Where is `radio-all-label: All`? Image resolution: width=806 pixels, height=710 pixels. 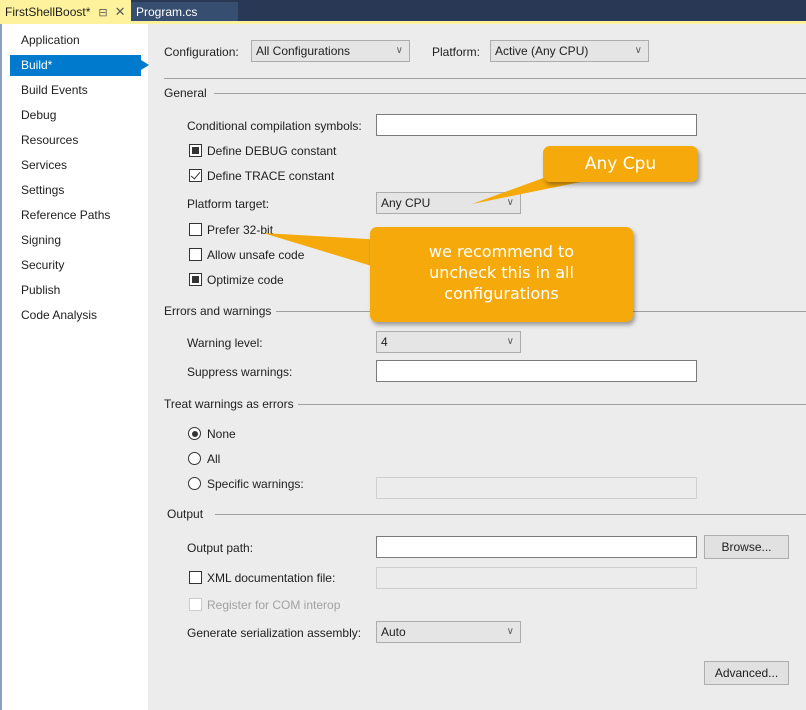
radio-all-label: All is located at coordinates (213, 459).